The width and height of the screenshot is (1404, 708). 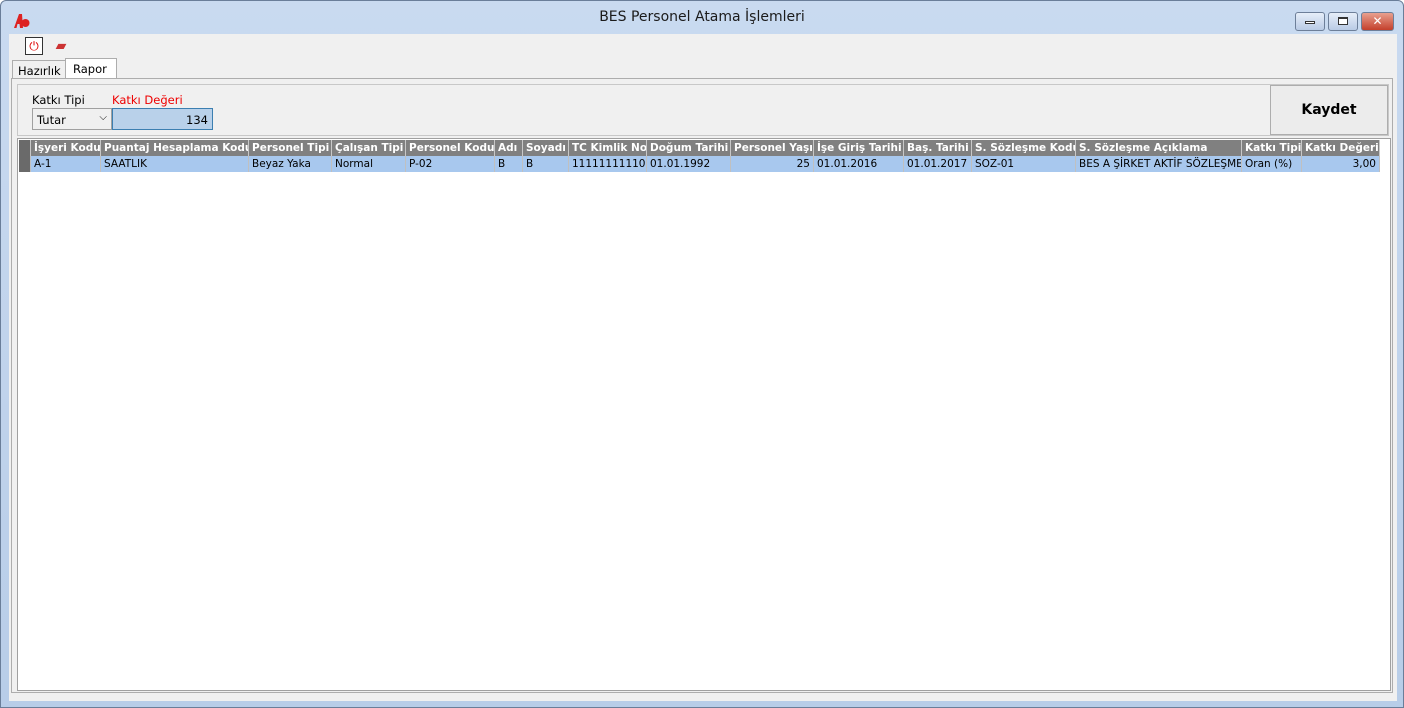 What do you see at coordinates (1329, 110) in the screenshot?
I see `kaydet-button: Kaydet` at bounding box center [1329, 110].